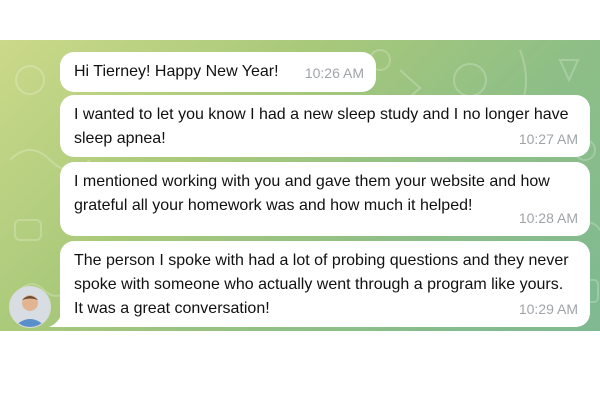 The image size is (600, 400). Describe the element at coordinates (334, 73) in the screenshot. I see `message-timestamp: 10:26 AM` at that location.